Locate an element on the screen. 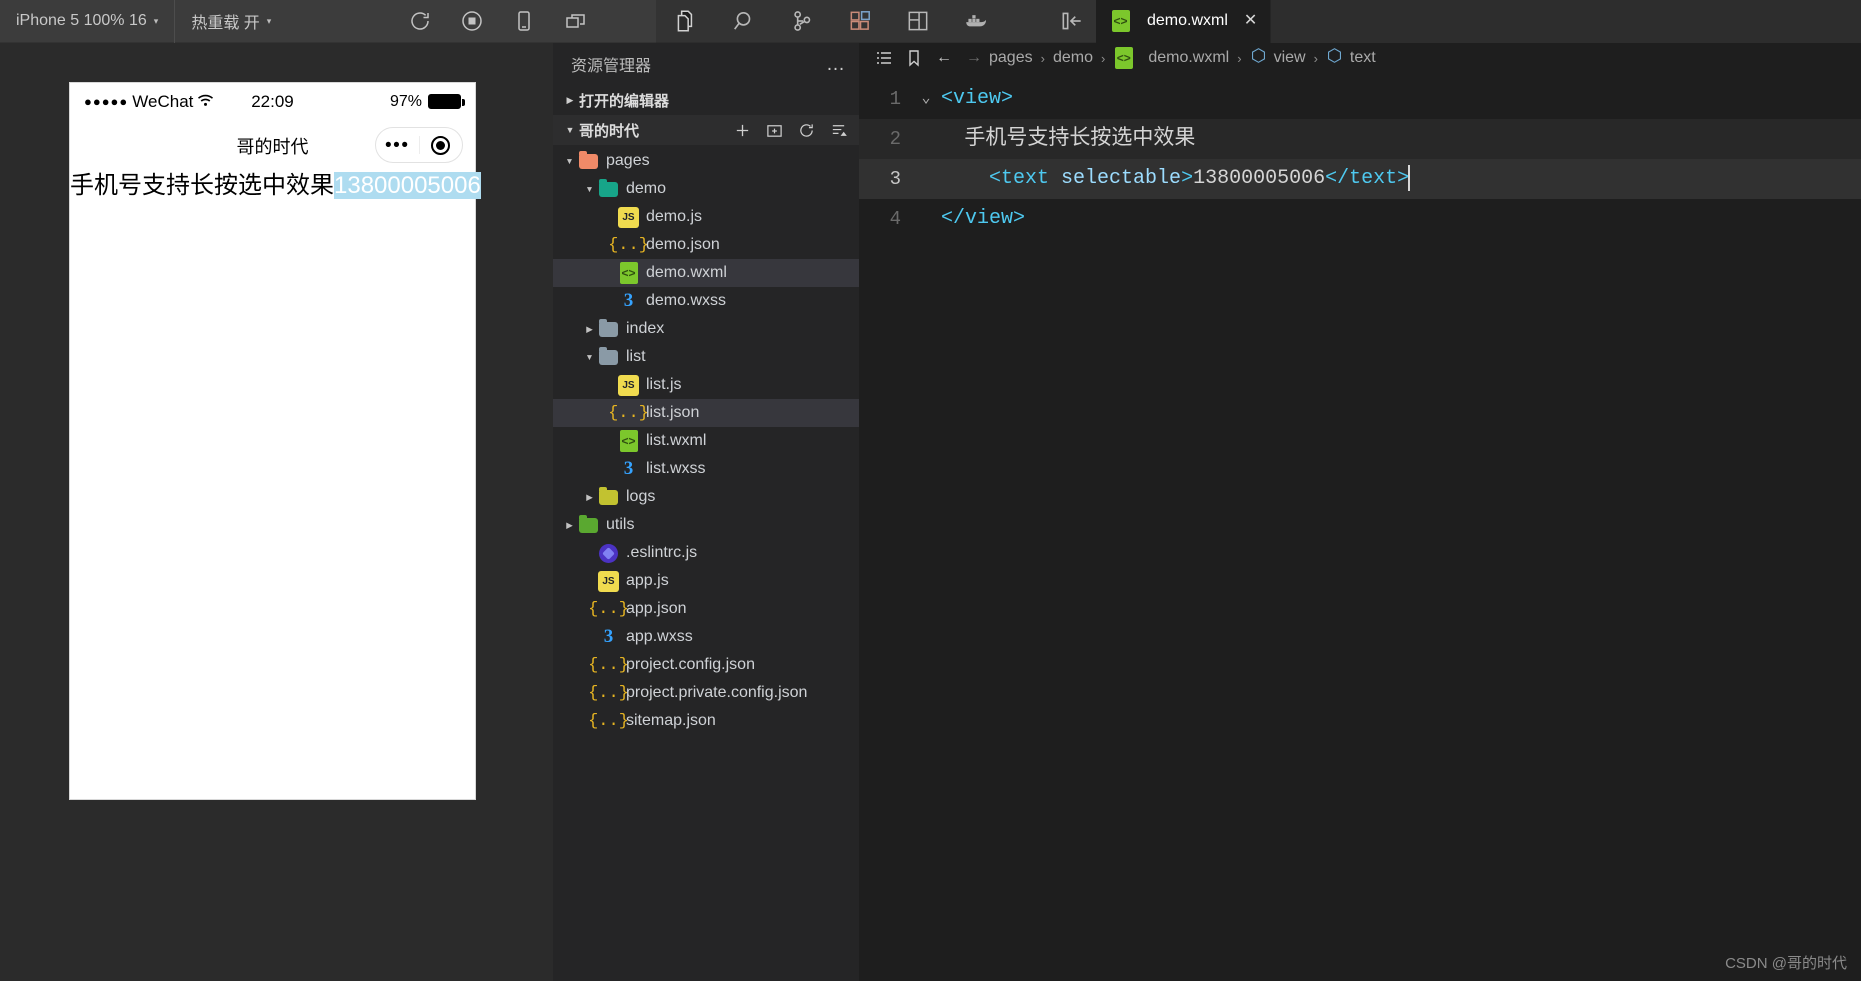 The width and height of the screenshot is (1861, 981). refresh-icon is located at coordinates (420, 21).